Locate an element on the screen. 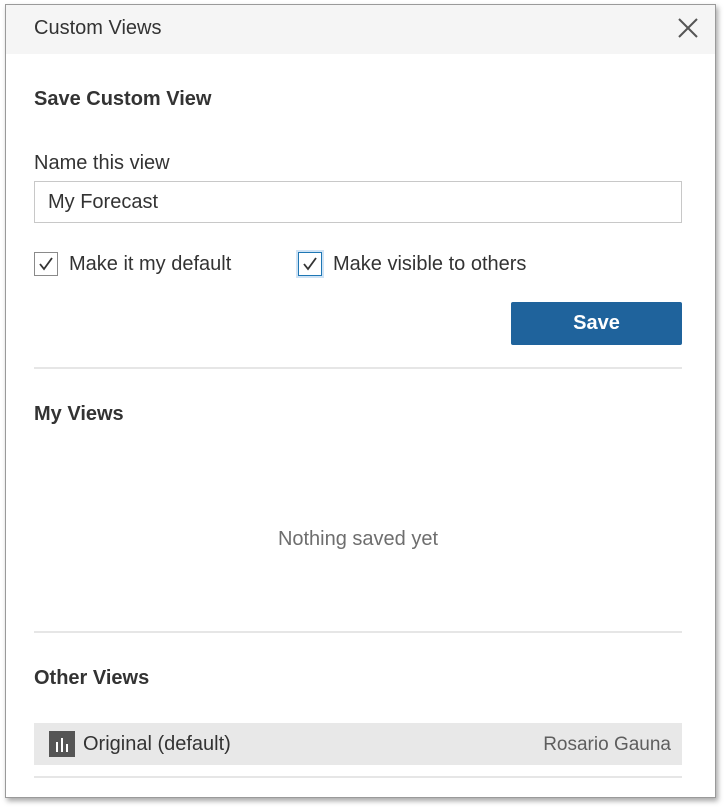 Image resolution: width=728 pixels, height=810 pixels. empty-views-message: Nothing saved yet is located at coordinates (358, 539).